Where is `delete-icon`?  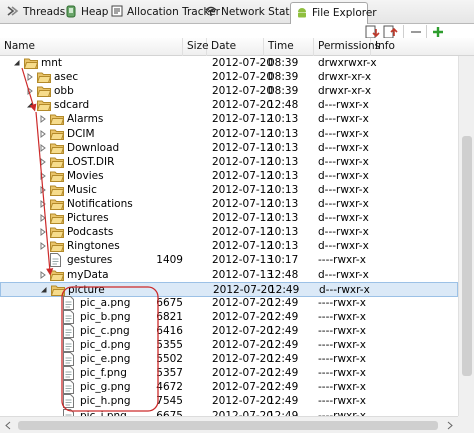
delete-icon is located at coordinates (416, 32).